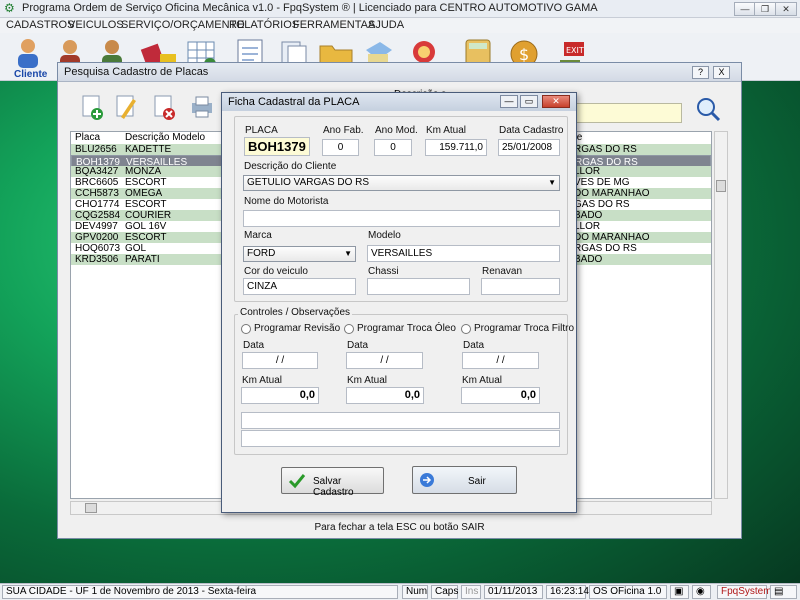 This screenshot has height=600, width=800. I want to click on oleo-data-label: Data, so click(358, 345).